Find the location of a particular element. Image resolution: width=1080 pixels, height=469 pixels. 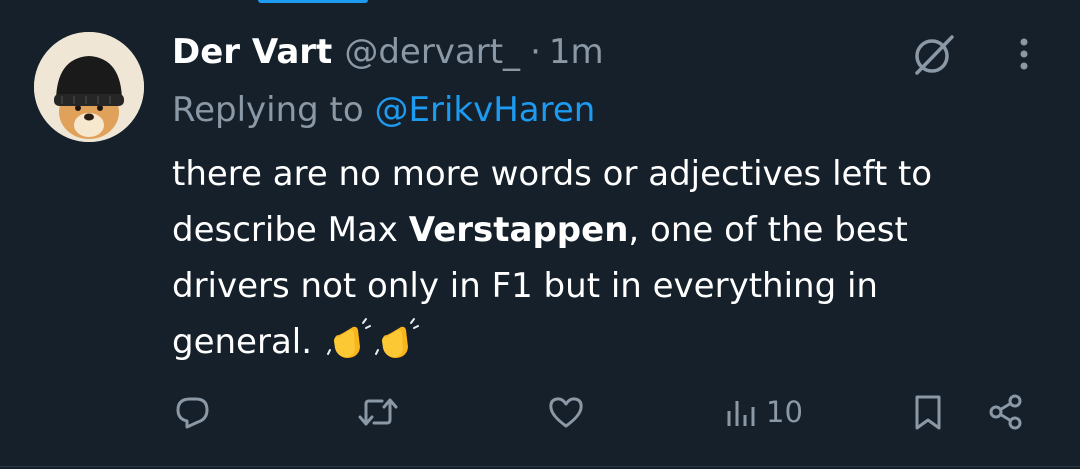

views-icon is located at coordinates (742, 412).